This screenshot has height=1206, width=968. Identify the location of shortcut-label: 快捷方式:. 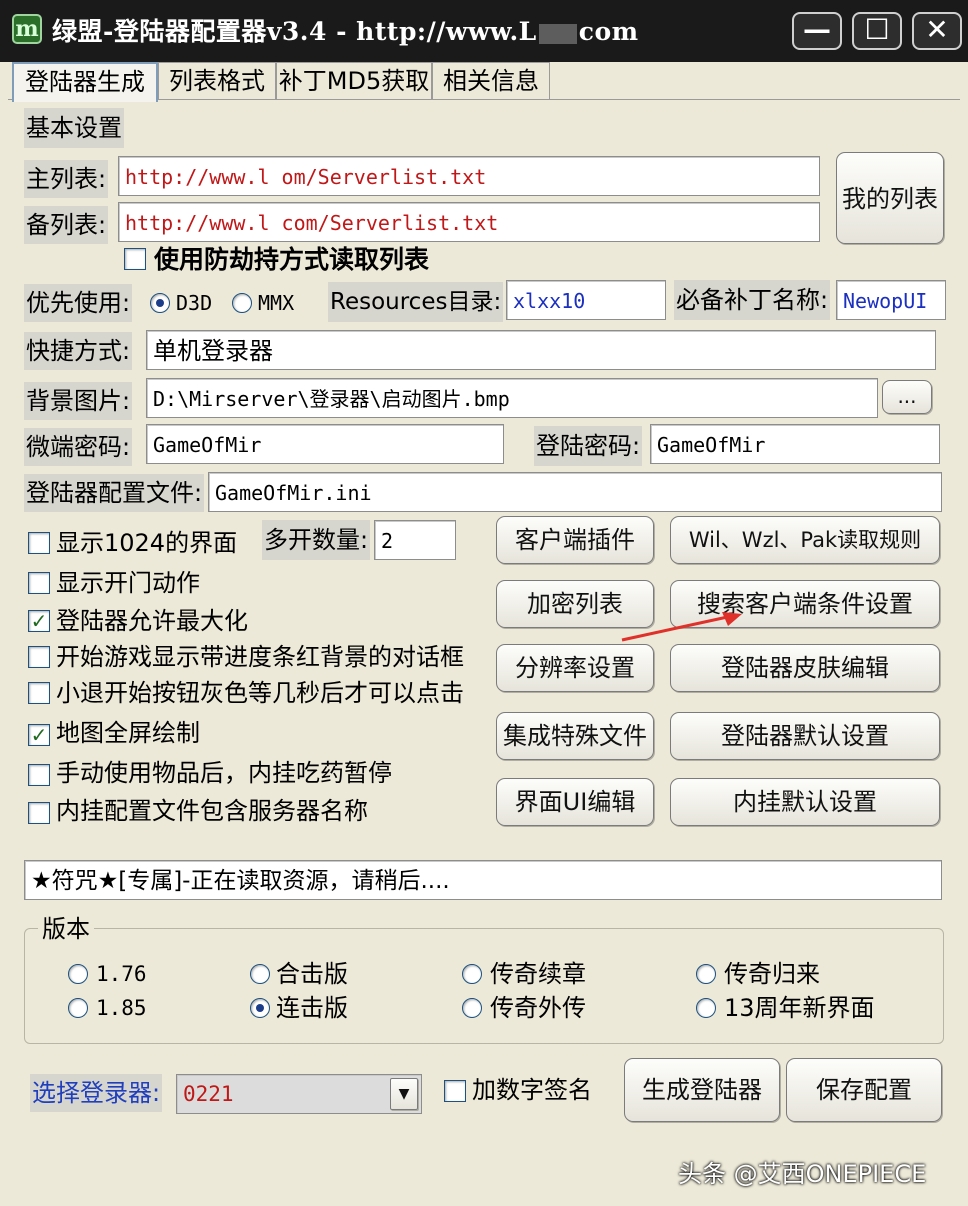
(78, 351).